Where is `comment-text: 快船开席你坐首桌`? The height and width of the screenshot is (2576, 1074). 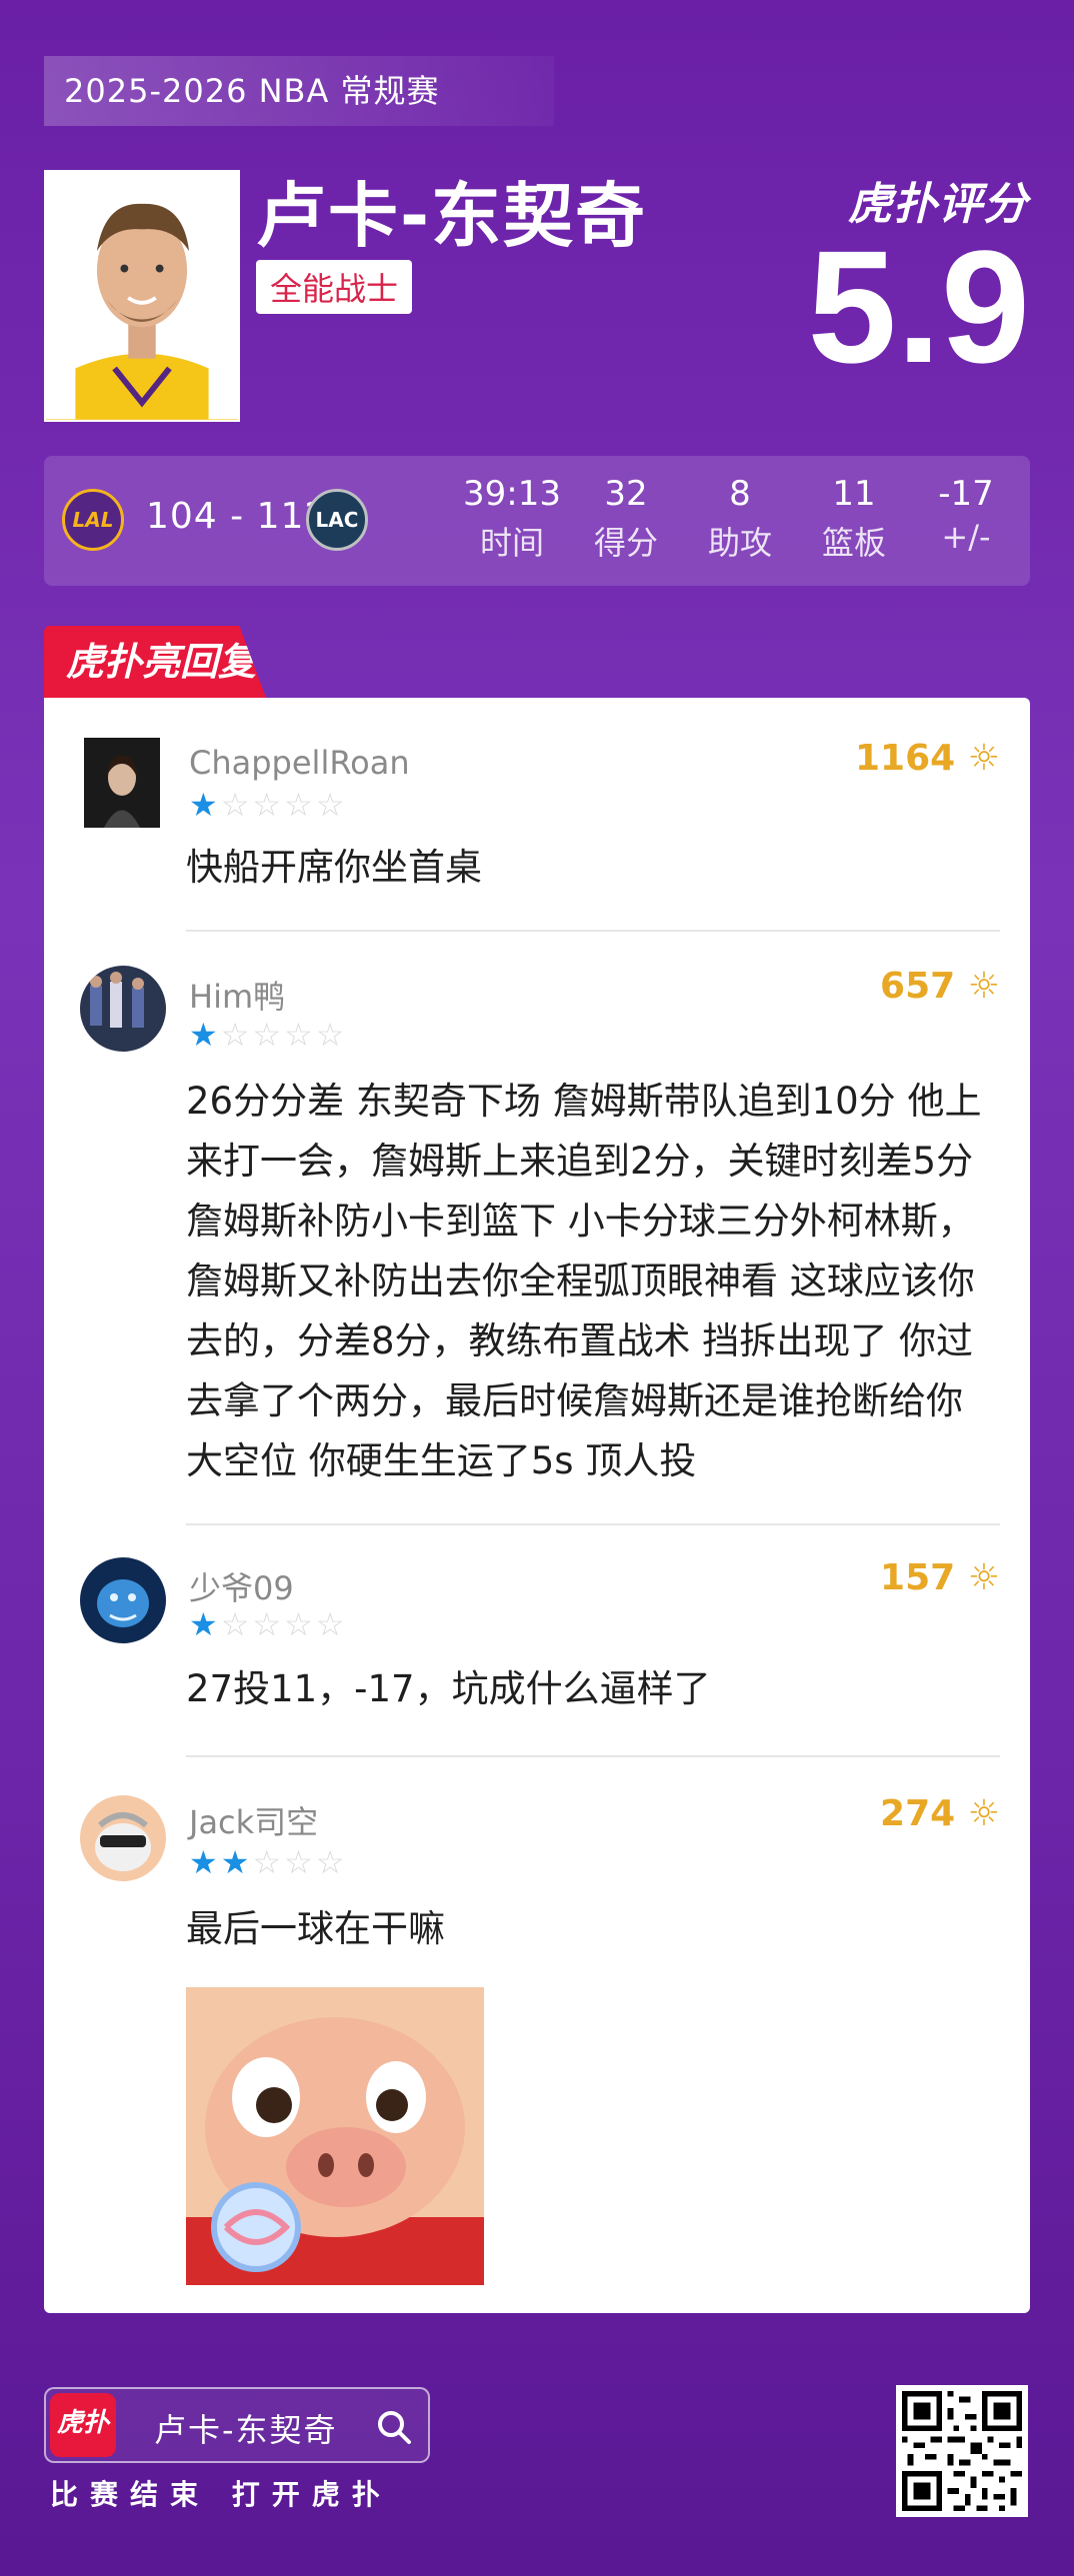
comment-text: 快船开席你坐首桌 is located at coordinates (334, 868).